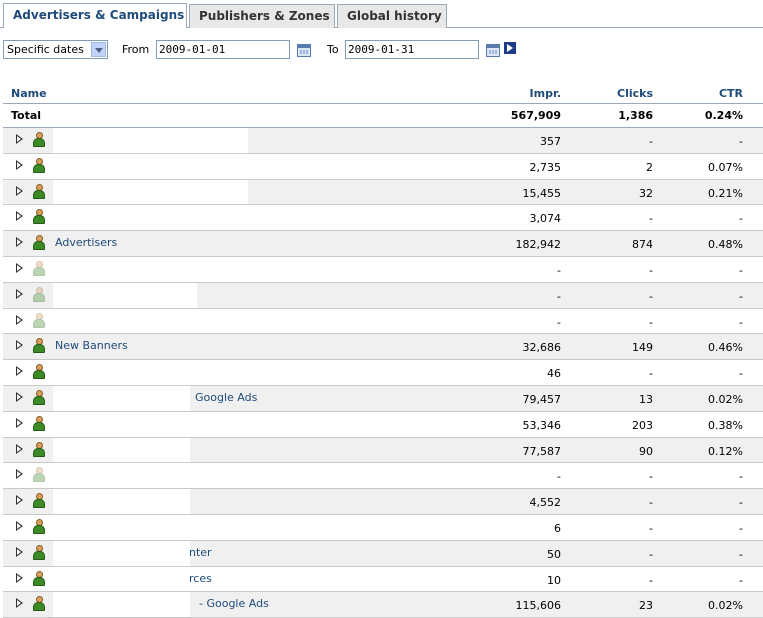 Image resolution: width=763 pixels, height=618 pixels. What do you see at coordinates (55, 49) in the screenshot?
I see `period-select: Specific dates` at bounding box center [55, 49].